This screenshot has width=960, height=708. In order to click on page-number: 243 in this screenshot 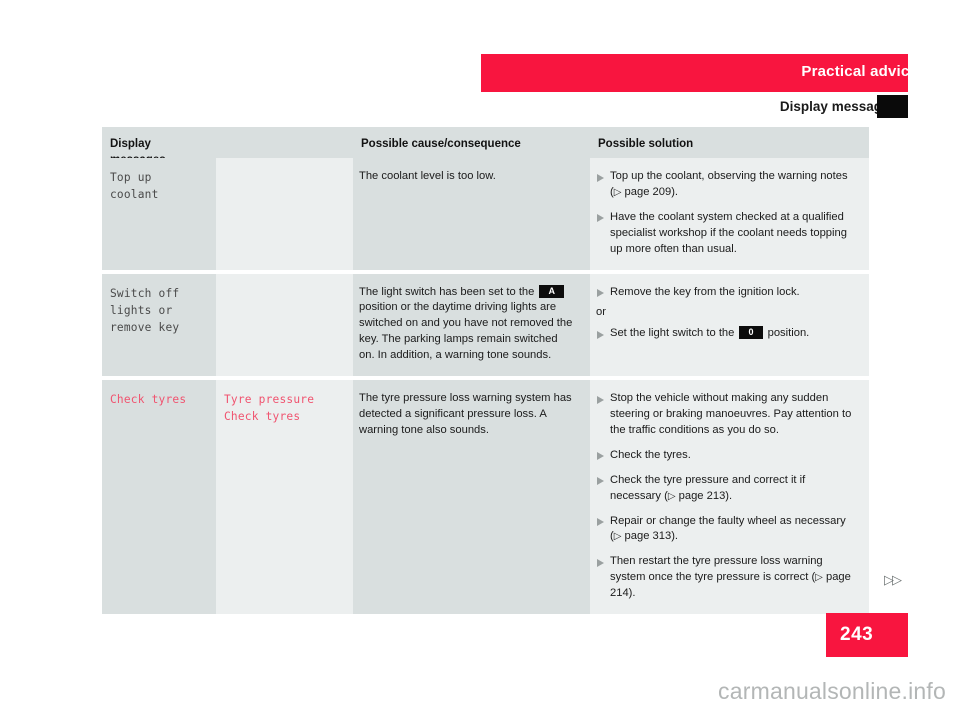, I will do `click(857, 634)`.